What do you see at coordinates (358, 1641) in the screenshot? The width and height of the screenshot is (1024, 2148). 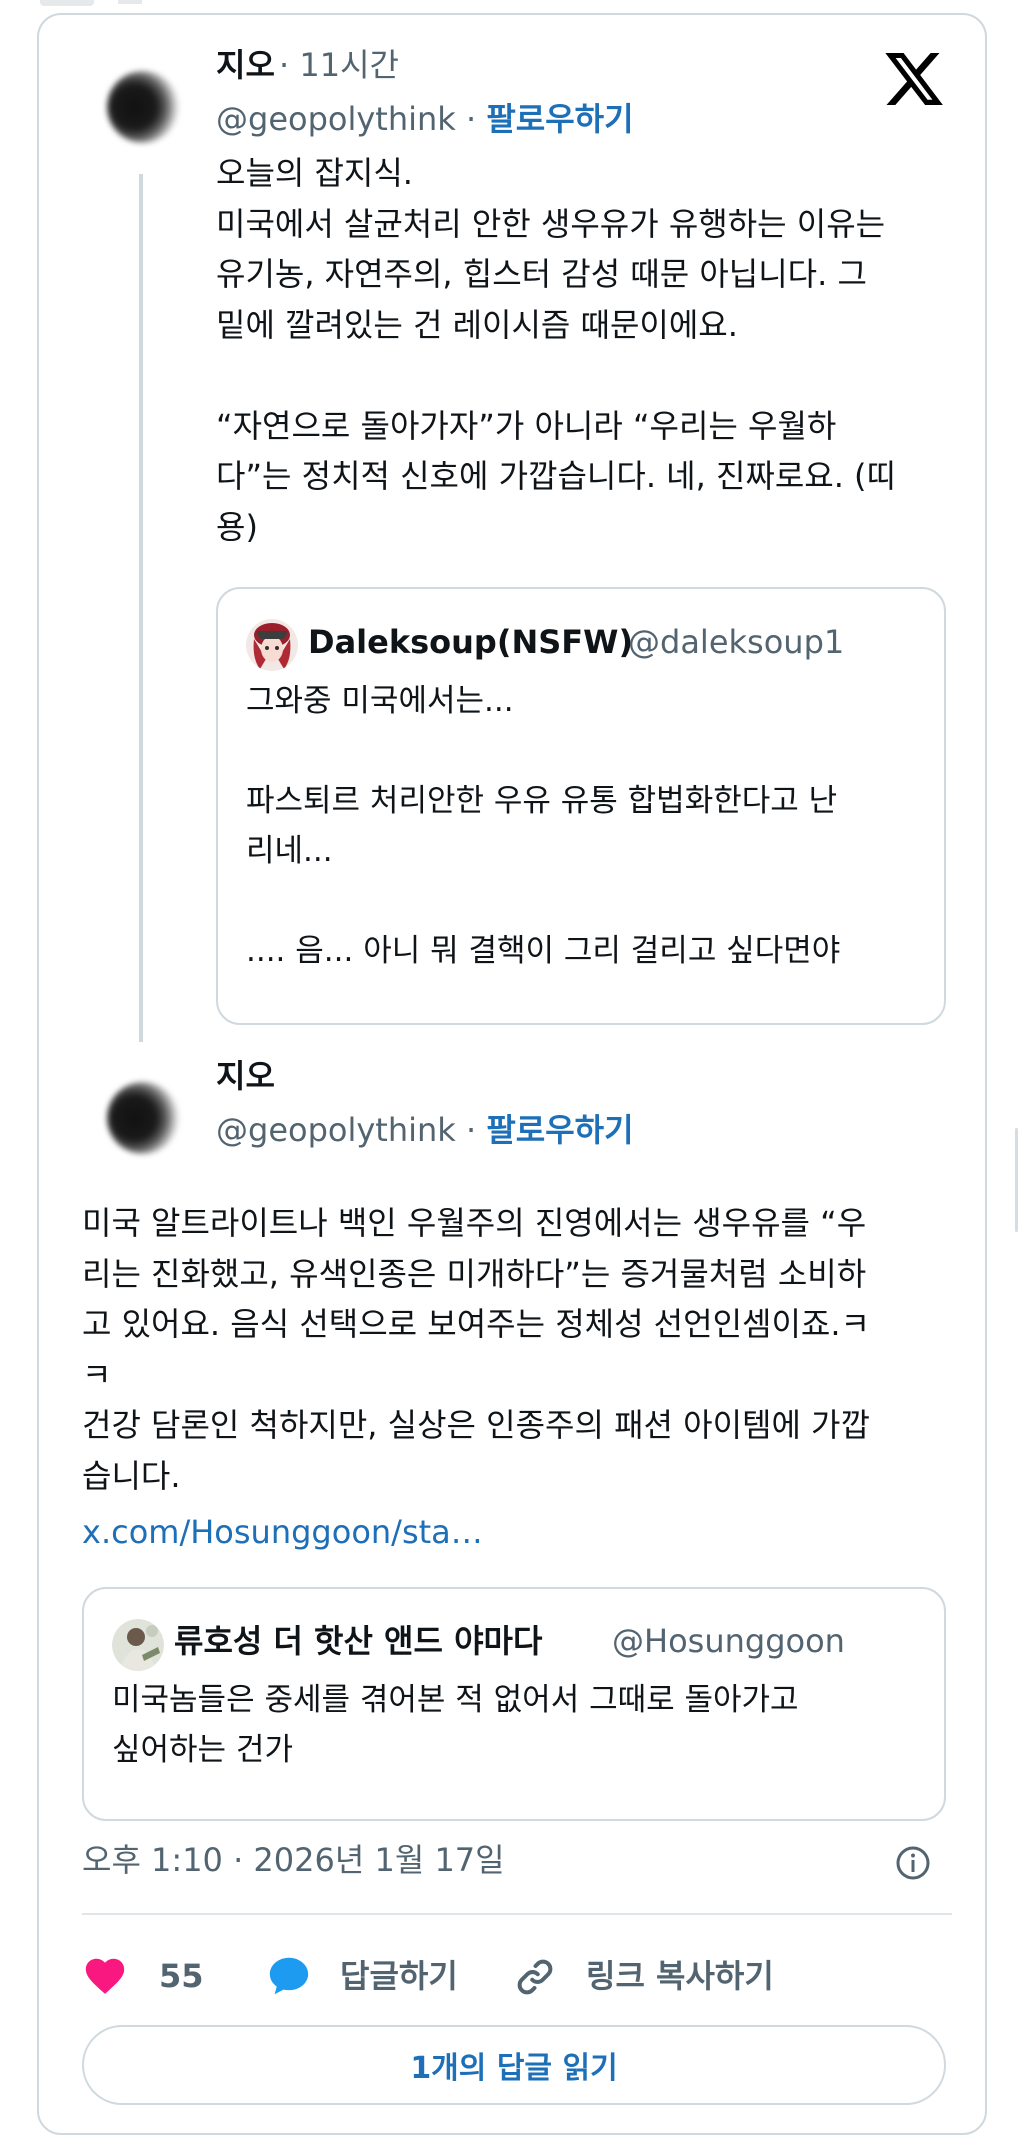 I see `reply-quoted-author-name: 류호성 더 핫산 앤드 야마다` at bounding box center [358, 1641].